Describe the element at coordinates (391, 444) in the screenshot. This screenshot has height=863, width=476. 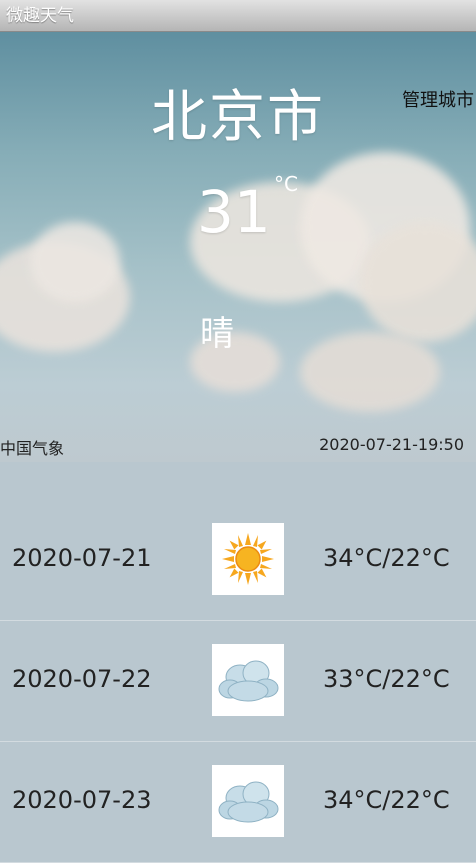
I see `update-time: 2020-07-21-19:50` at that location.